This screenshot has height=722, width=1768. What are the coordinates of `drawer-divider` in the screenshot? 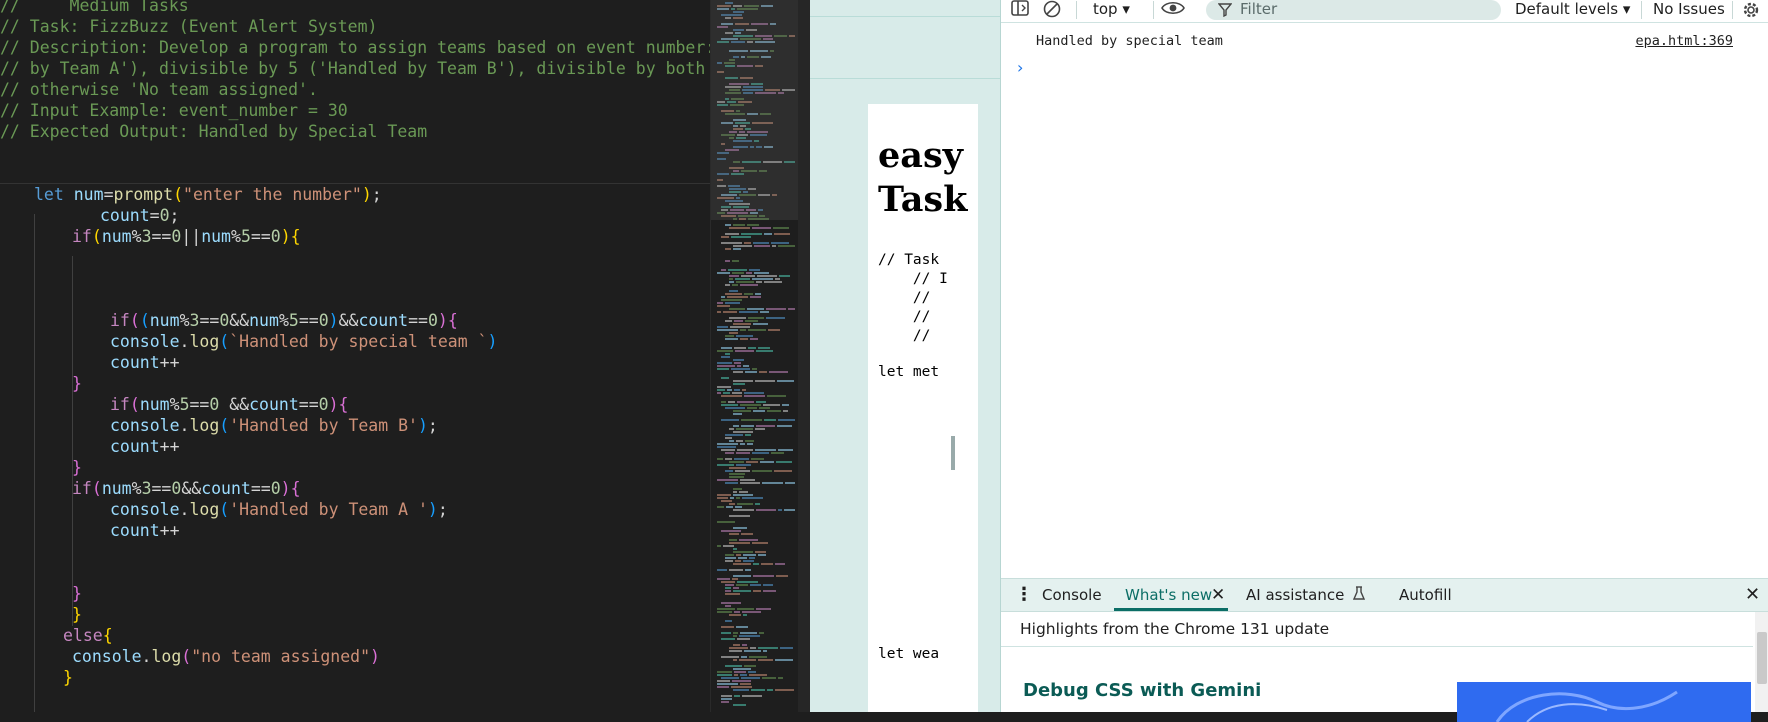 It's located at (1377, 646).